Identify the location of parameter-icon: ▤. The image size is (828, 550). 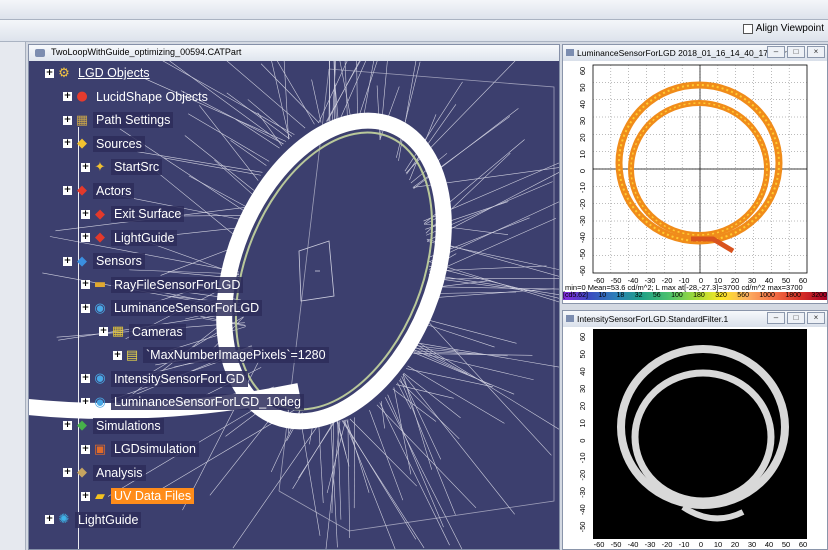
(132, 355).